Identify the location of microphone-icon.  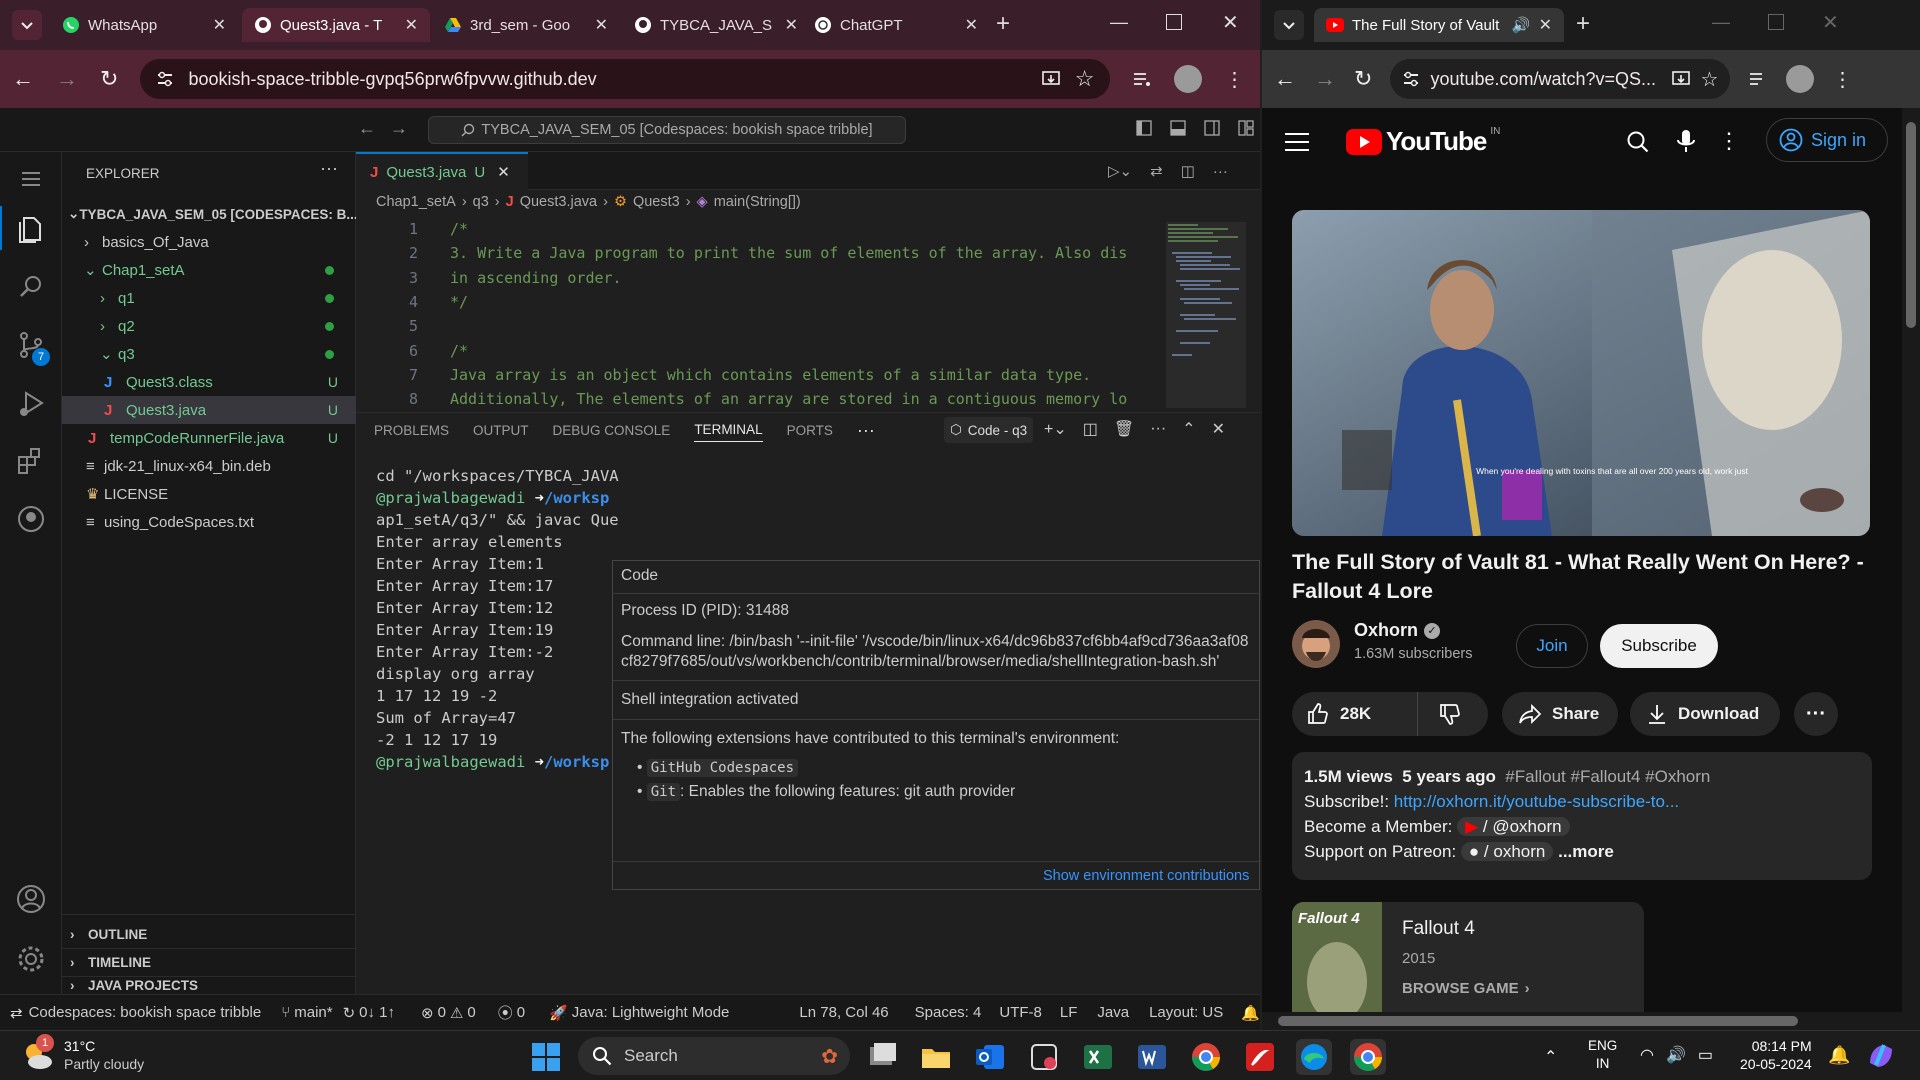
(1686, 143).